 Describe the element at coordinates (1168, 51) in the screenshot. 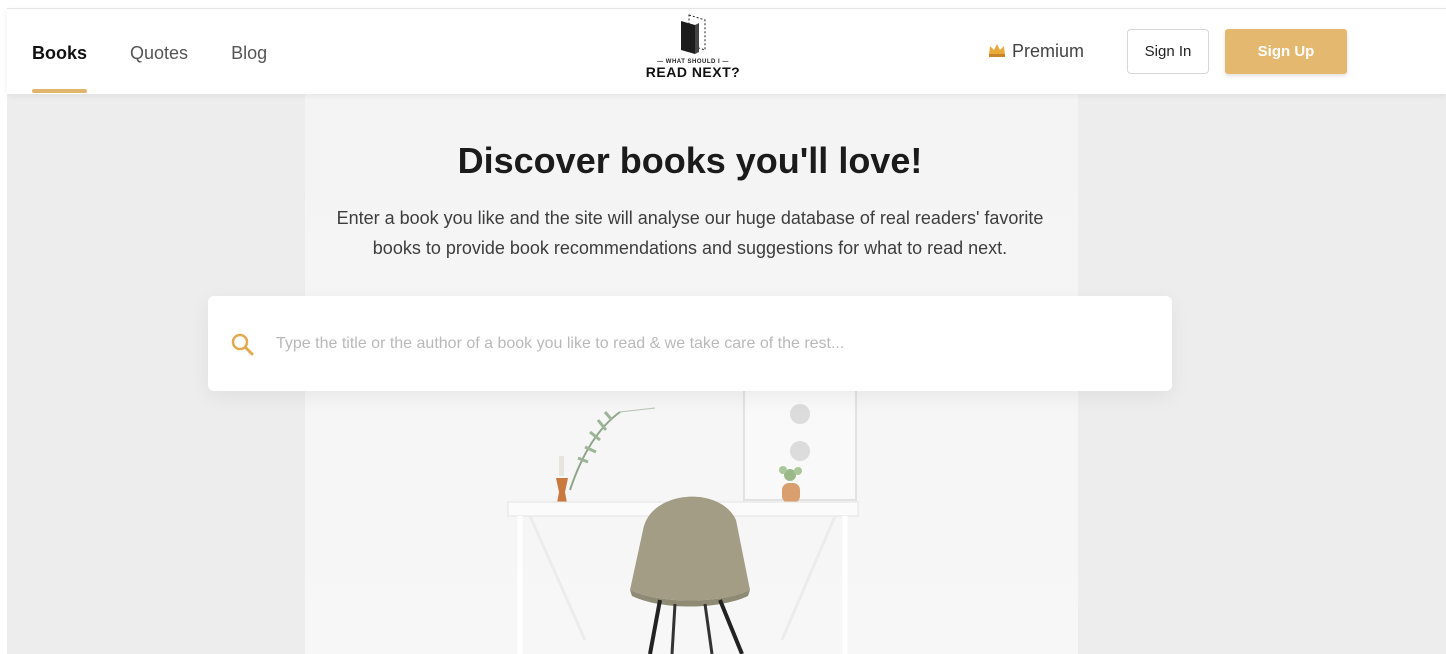

I see `sign-in-button: Sign In` at that location.